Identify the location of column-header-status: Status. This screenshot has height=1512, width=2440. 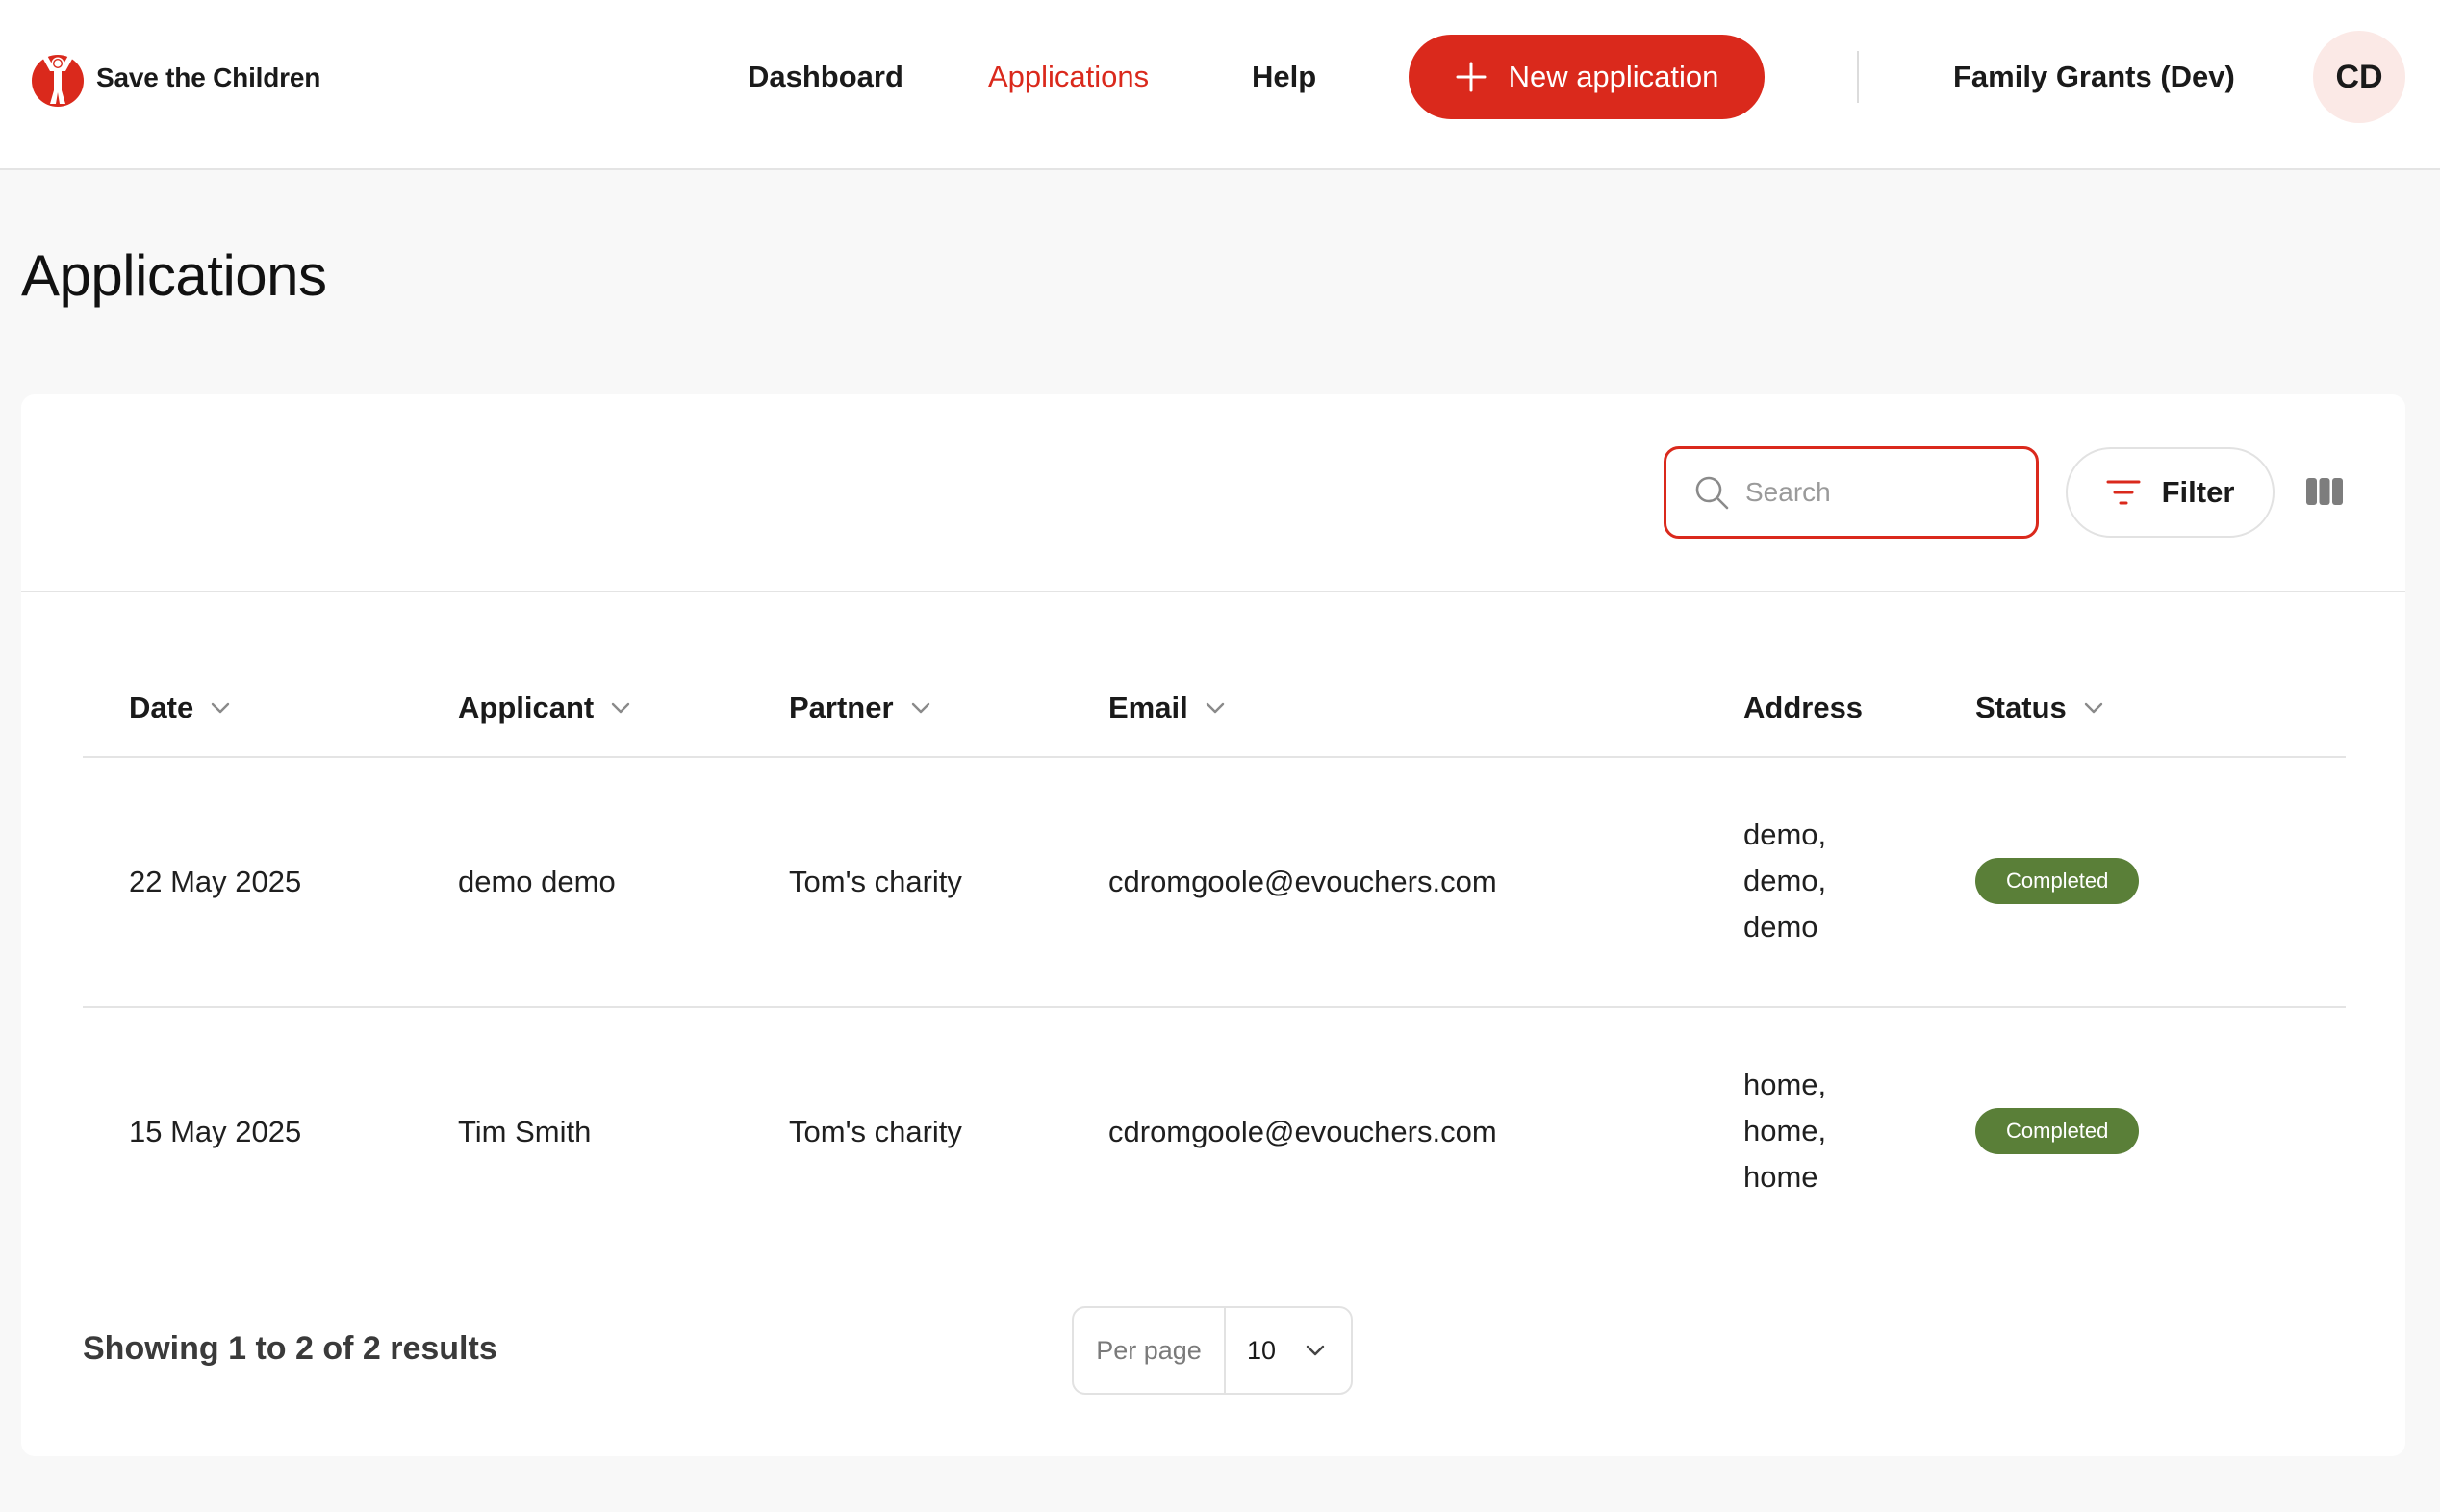
(2040, 708).